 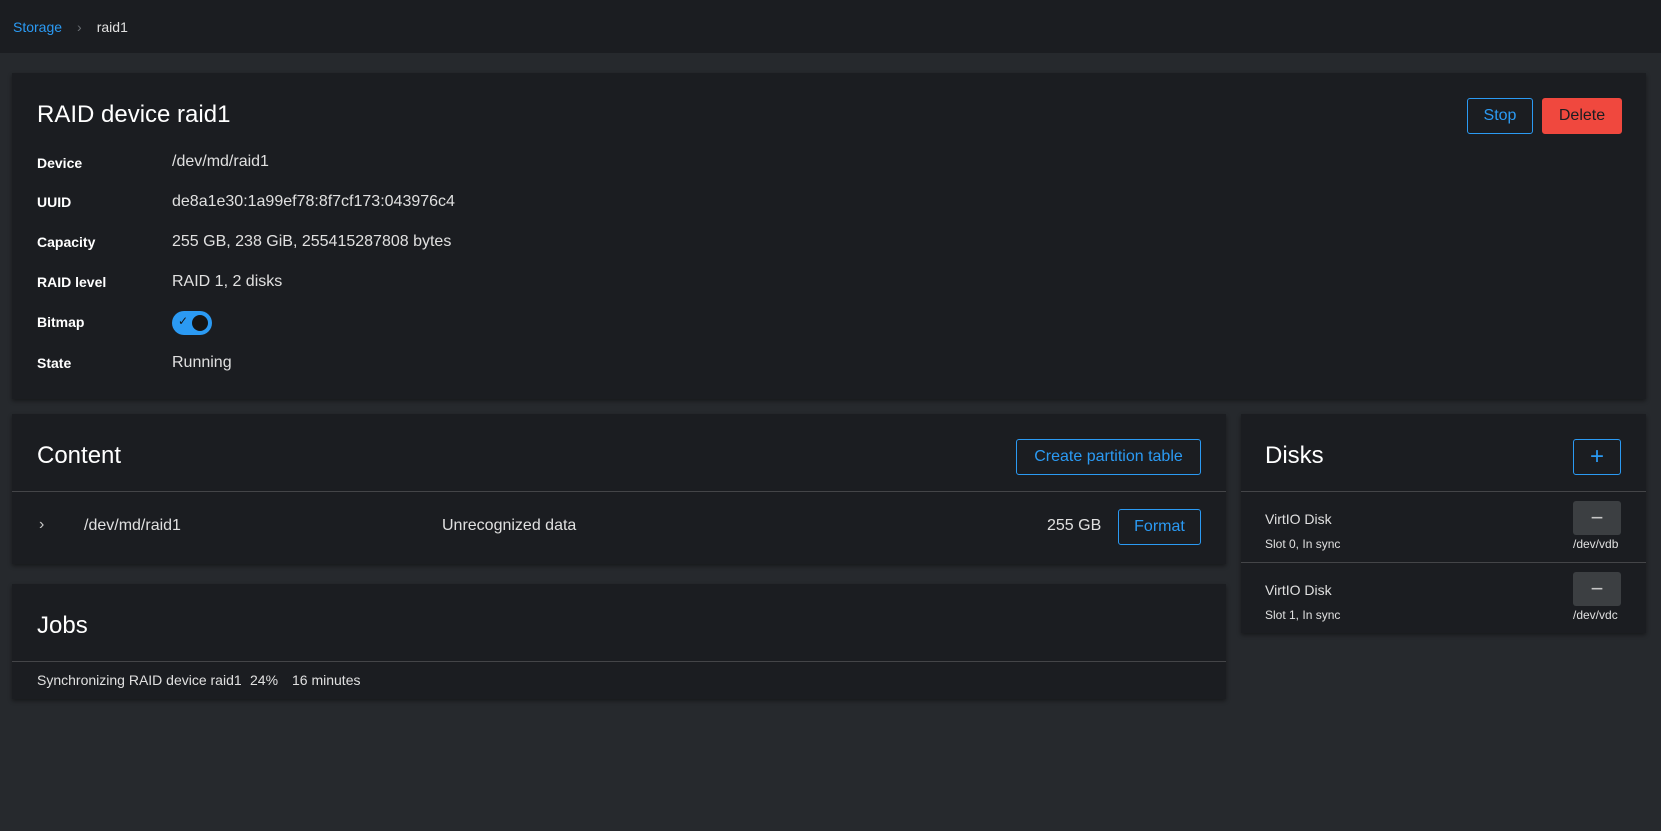 What do you see at coordinates (79, 455) in the screenshot?
I see `content-title: Content` at bounding box center [79, 455].